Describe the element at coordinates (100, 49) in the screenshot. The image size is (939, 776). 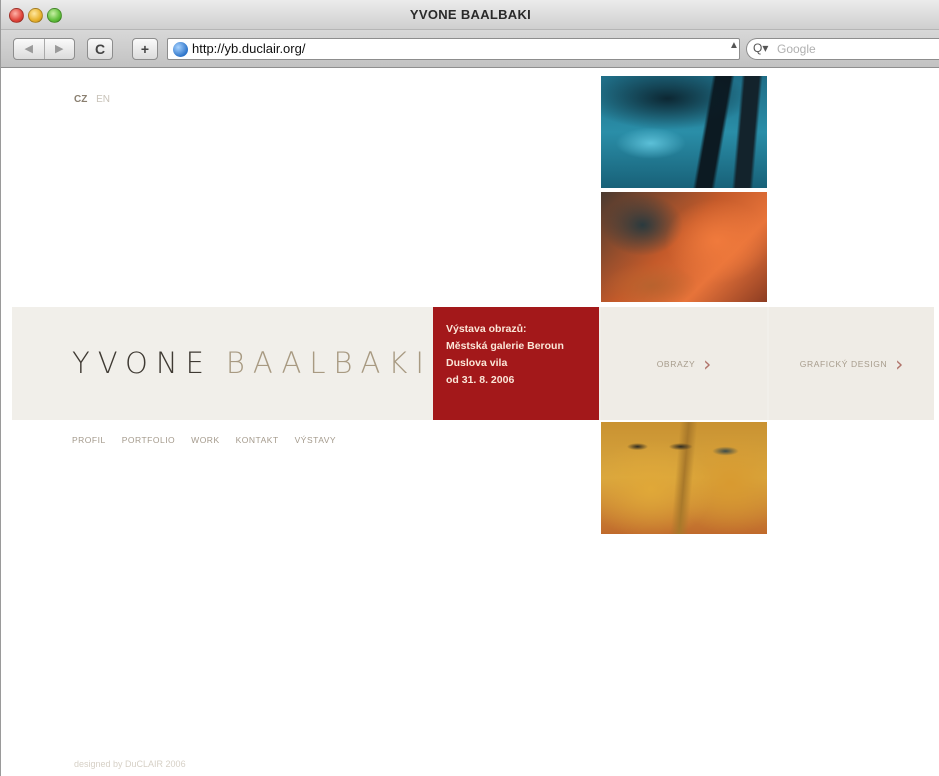
I see `reload-button: C` at that location.